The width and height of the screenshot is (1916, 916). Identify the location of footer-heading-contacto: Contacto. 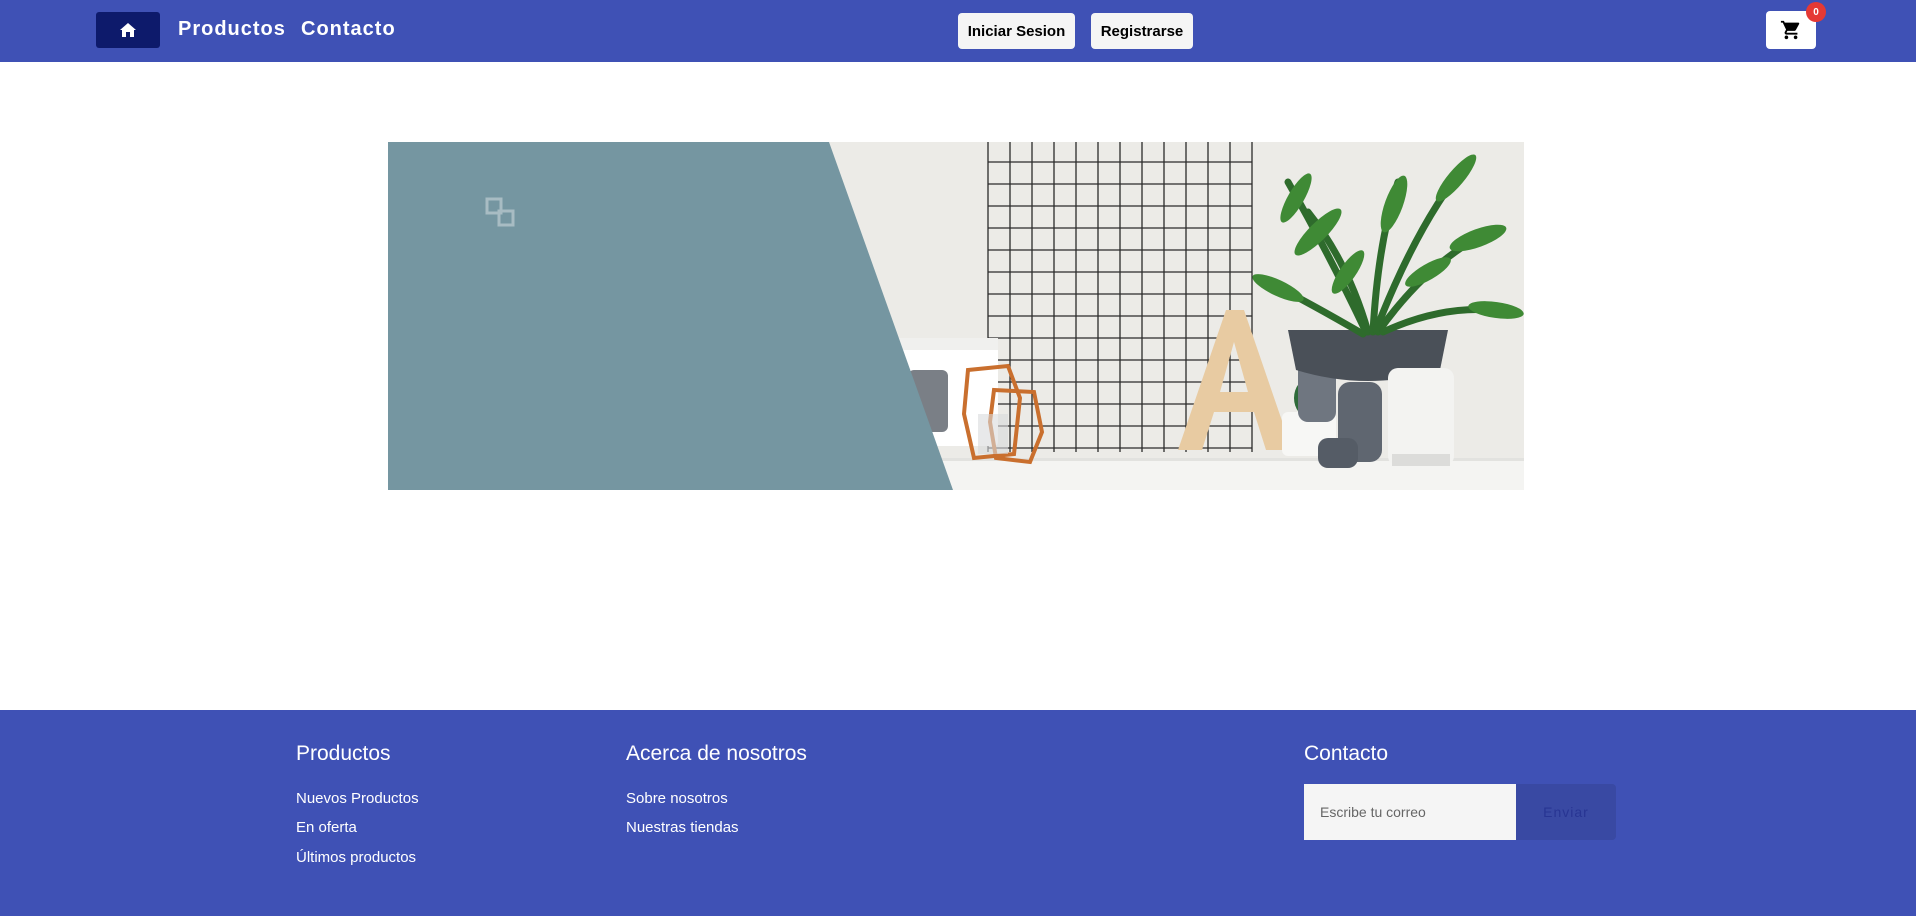
(1346, 753).